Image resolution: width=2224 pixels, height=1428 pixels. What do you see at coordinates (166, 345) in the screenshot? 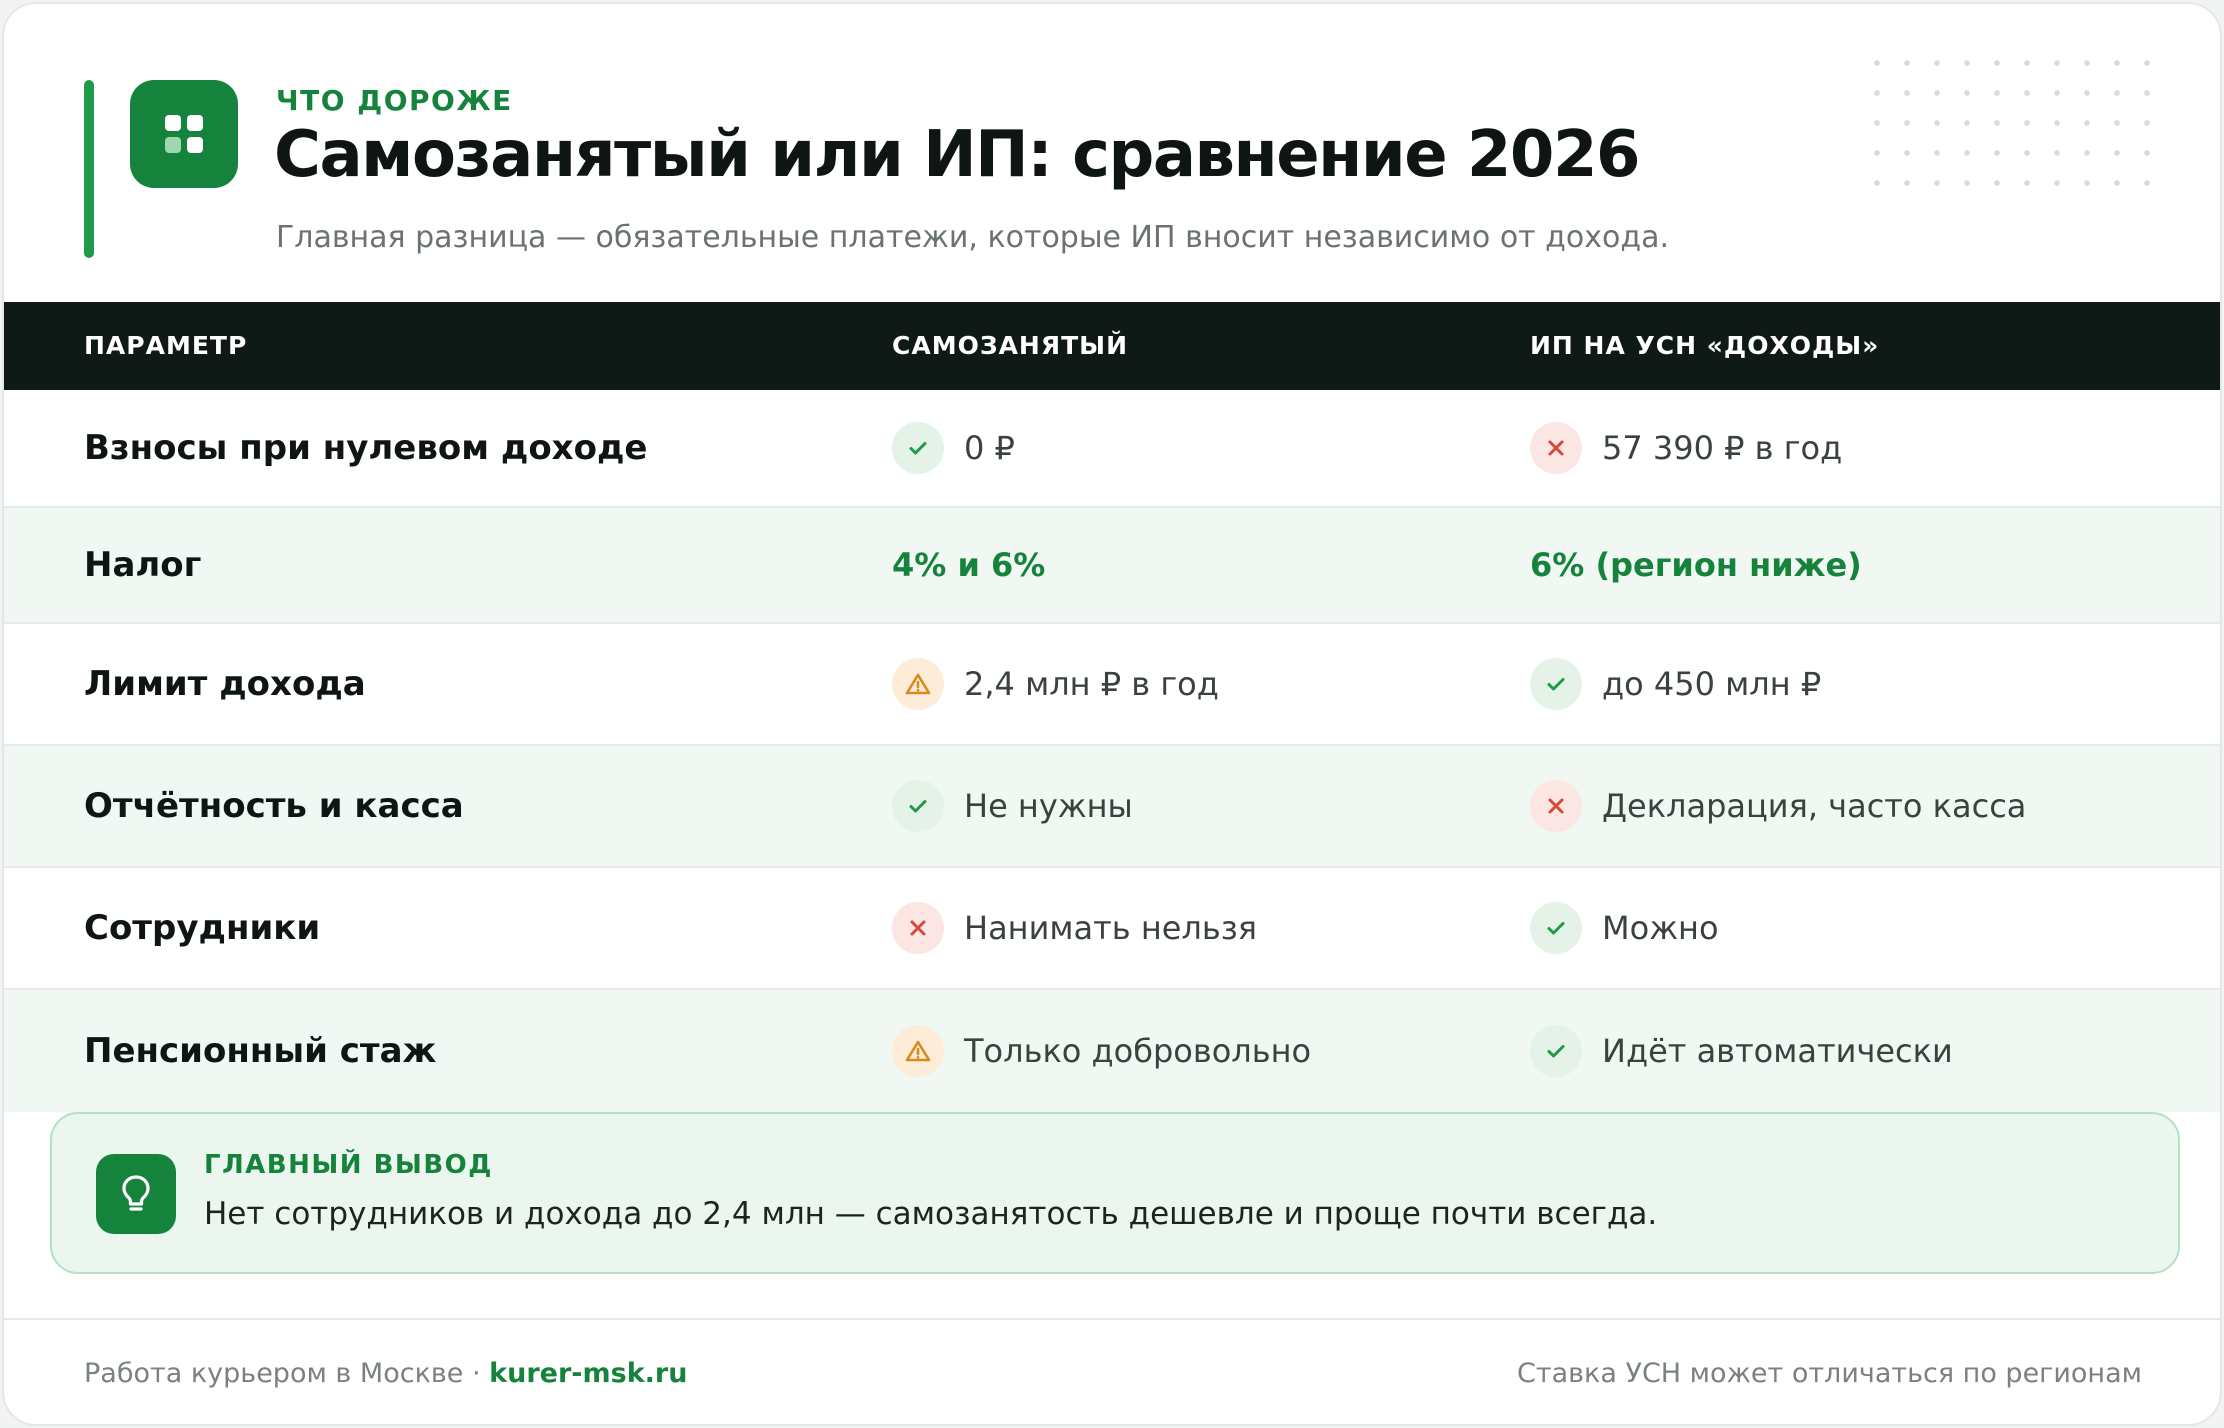
I see `column-header-parameter: ПАРАМЕТР` at bounding box center [166, 345].